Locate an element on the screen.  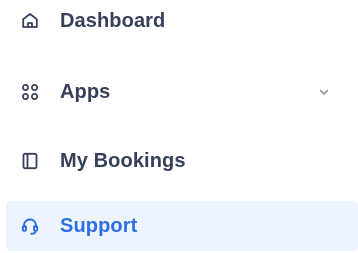
apps-icon is located at coordinates (30, 92).